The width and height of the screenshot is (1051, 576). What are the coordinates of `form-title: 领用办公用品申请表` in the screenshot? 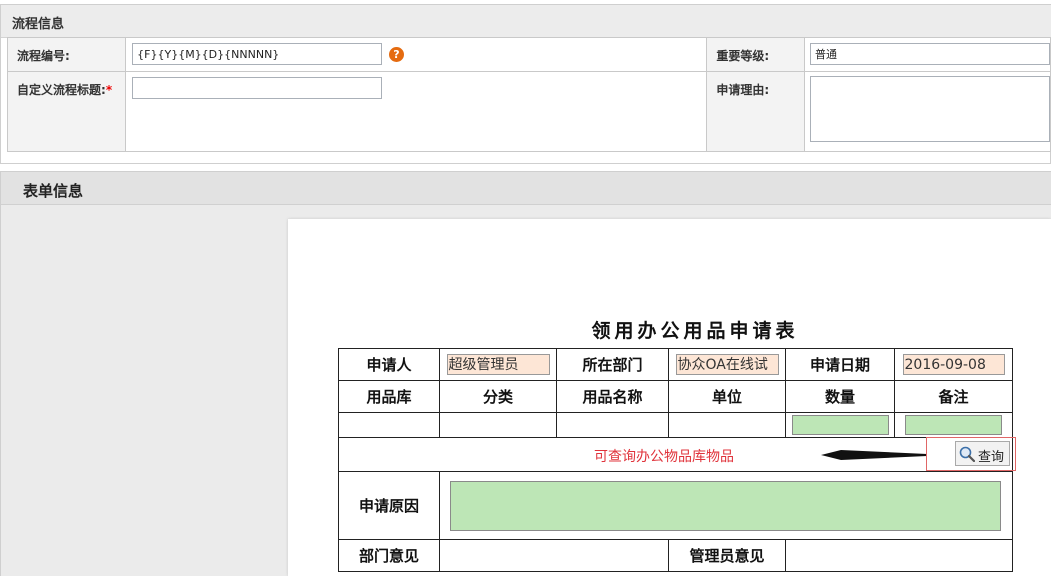 It's located at (695, 331).